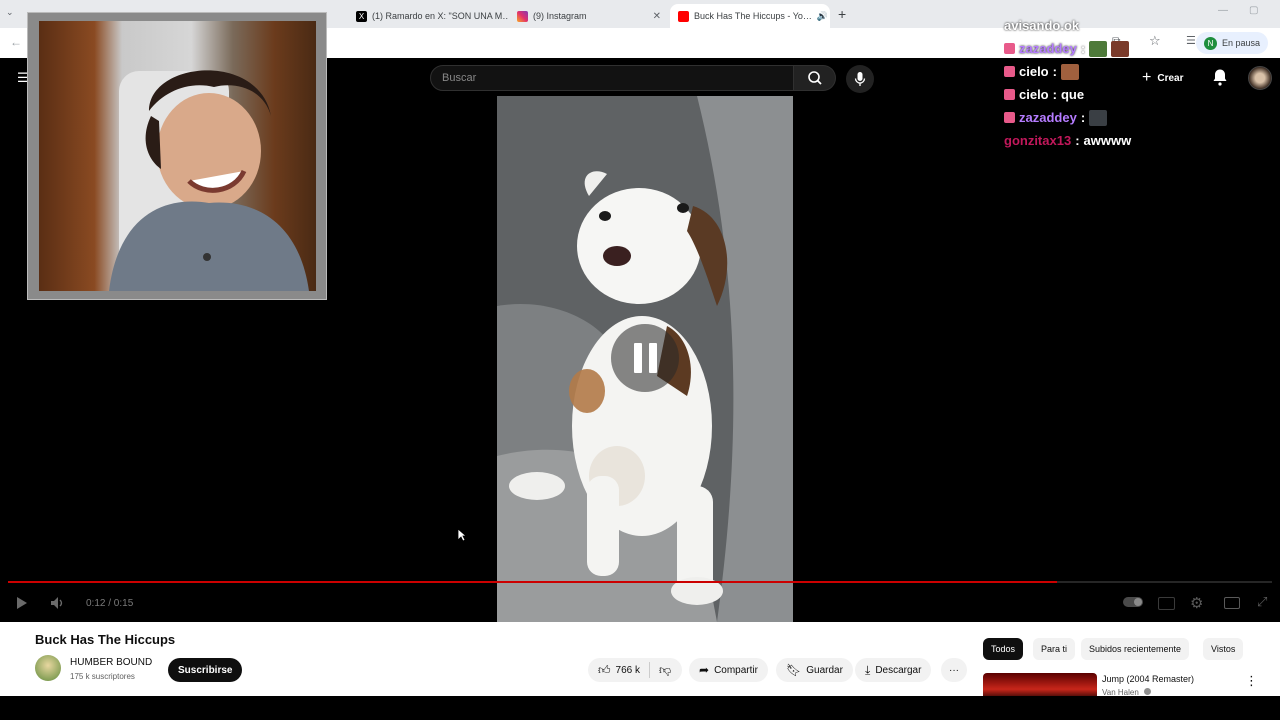  I want to click on chip-todos: Todos, so click(1003, 649).